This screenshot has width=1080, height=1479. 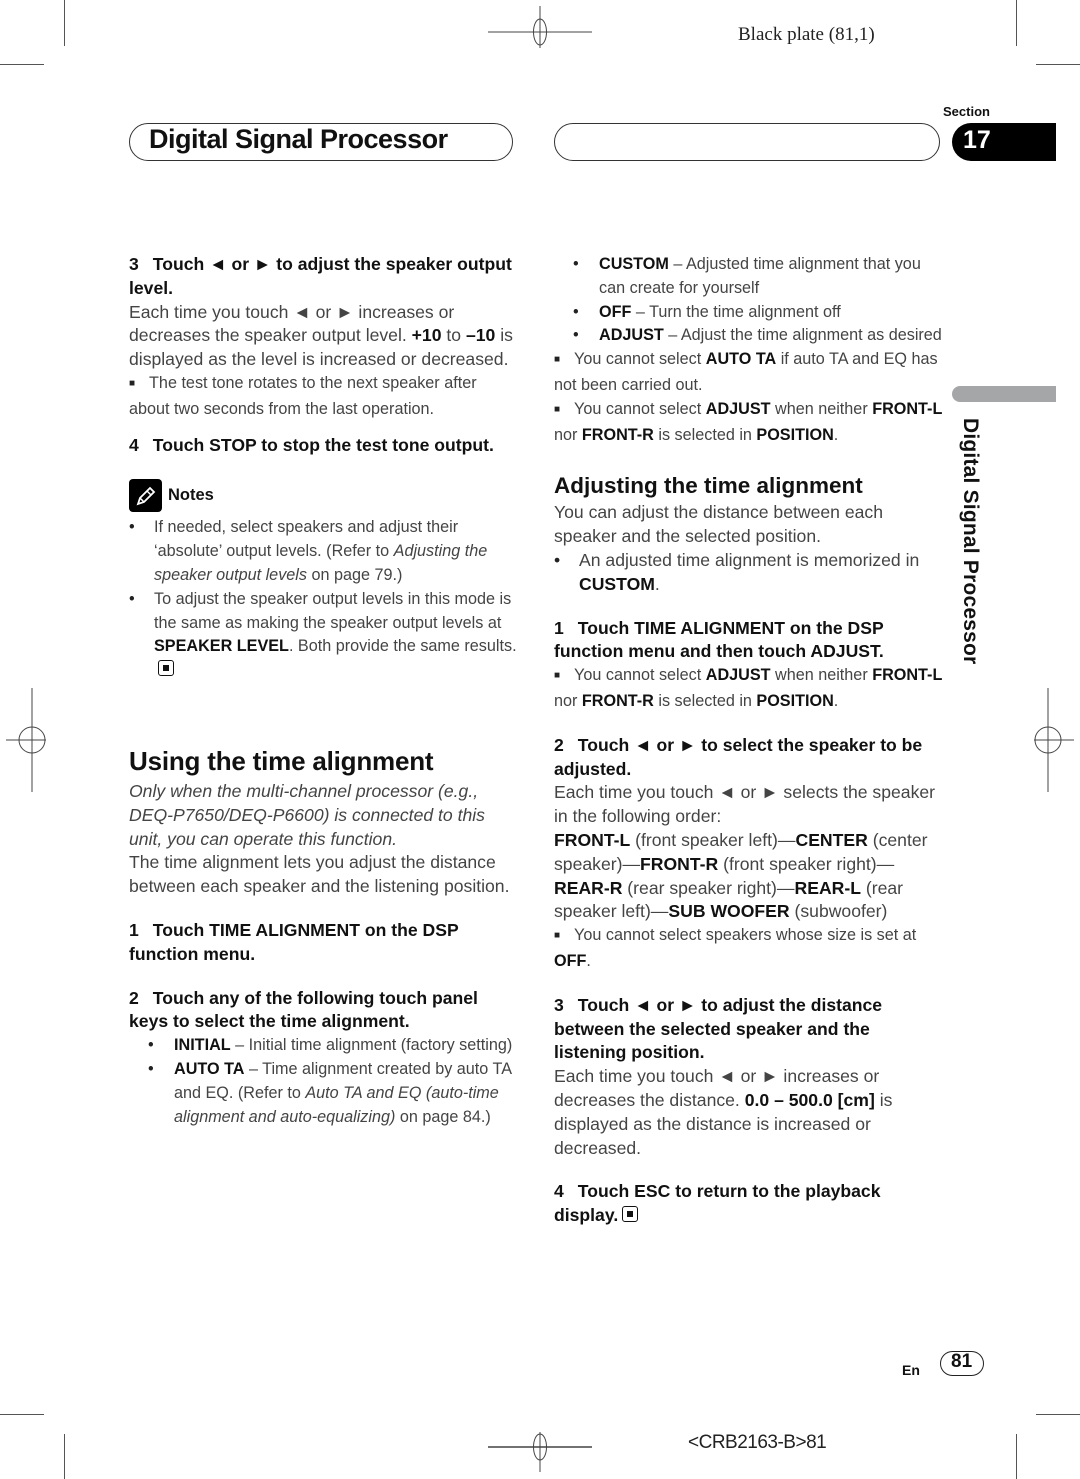 What do you see at coordinates (540, 27) in the screenshot?
I see `registration-mark-top` at bounding box center [540, 27].